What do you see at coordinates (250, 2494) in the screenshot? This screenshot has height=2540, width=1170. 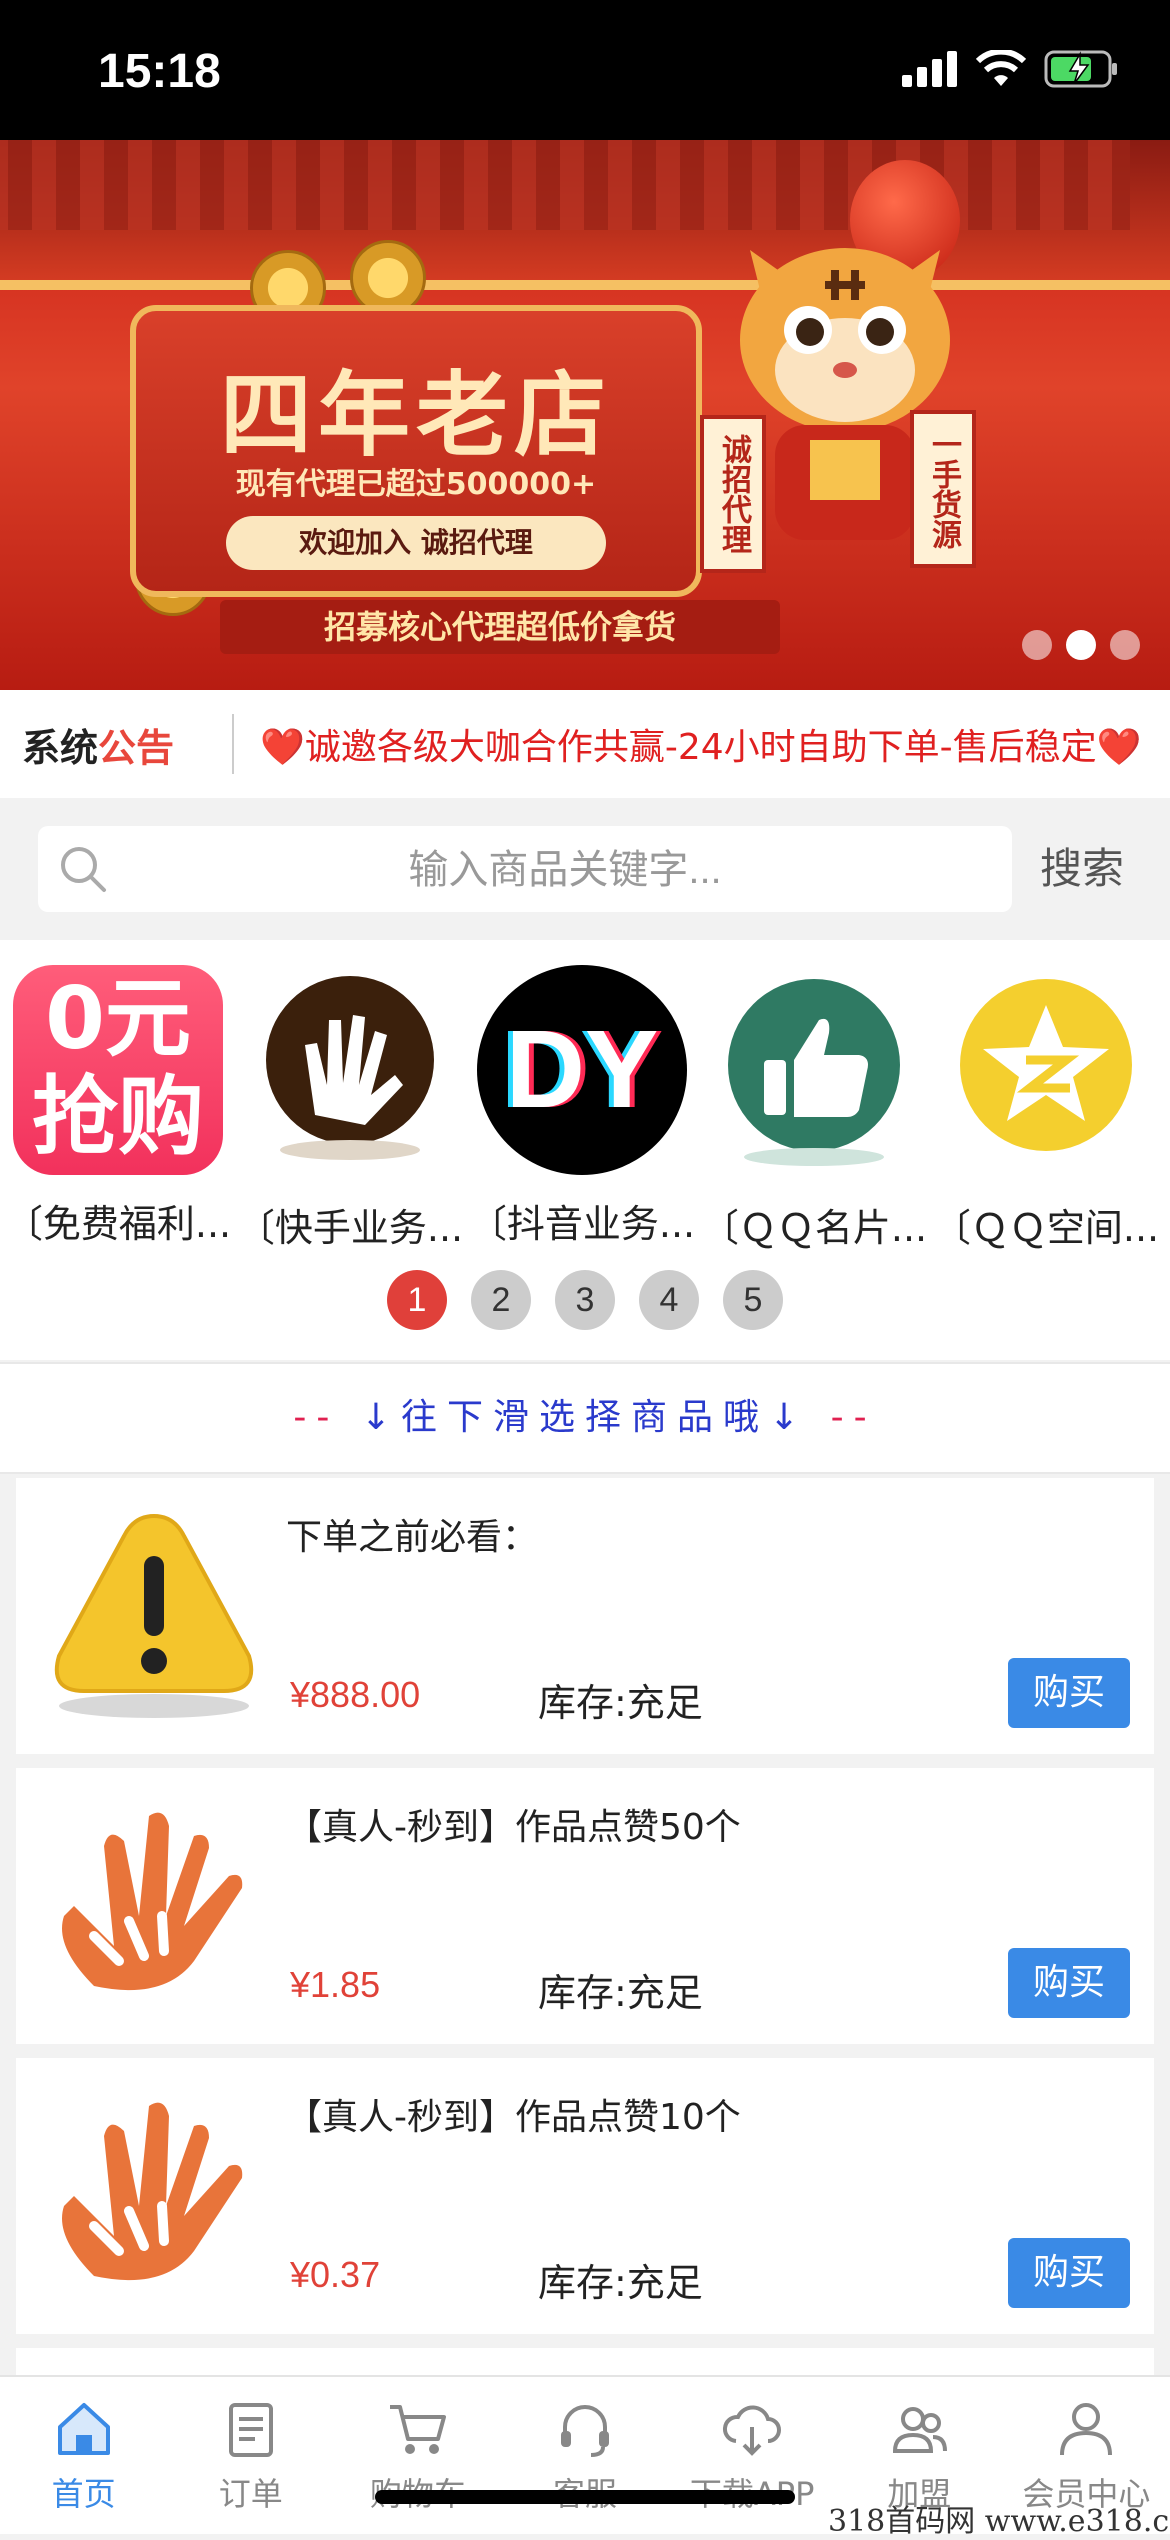 I see `tab-label: 订单` at bounding box center [250, 2494].